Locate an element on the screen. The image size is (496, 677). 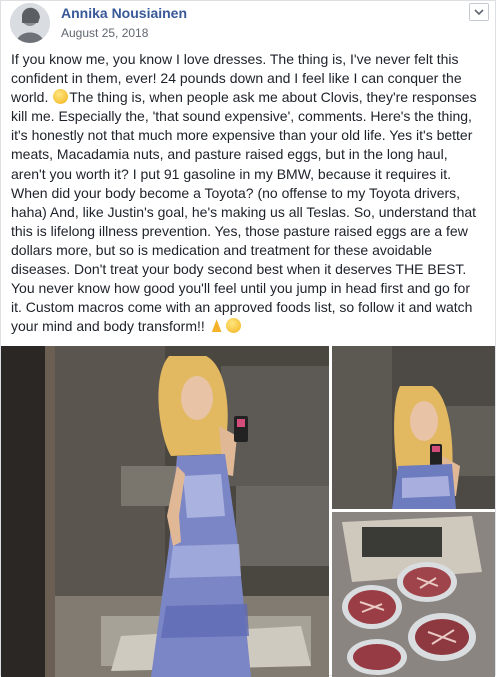
post-photo-top-right is located at coordinates (413, 427).